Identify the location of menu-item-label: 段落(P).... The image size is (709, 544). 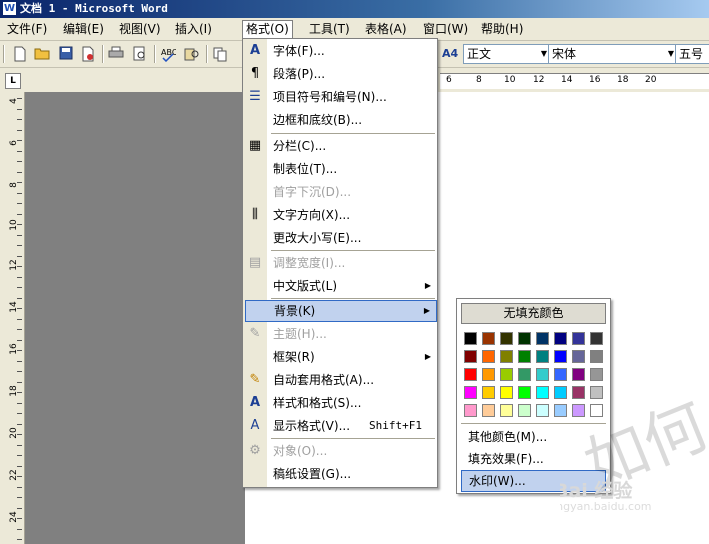
(299, 74).